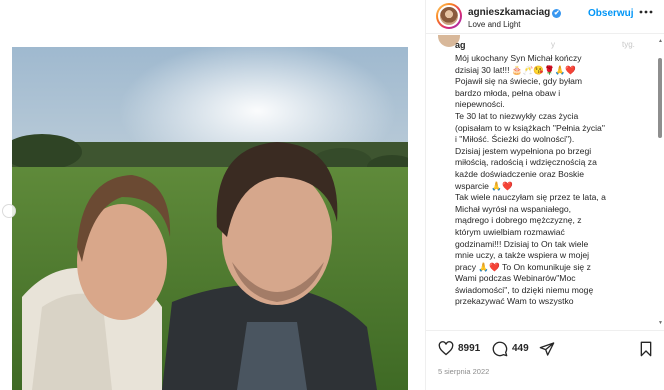 The width and height of the screenshot is (664, 390). I want to click on comment-icon, so click(500, 349).